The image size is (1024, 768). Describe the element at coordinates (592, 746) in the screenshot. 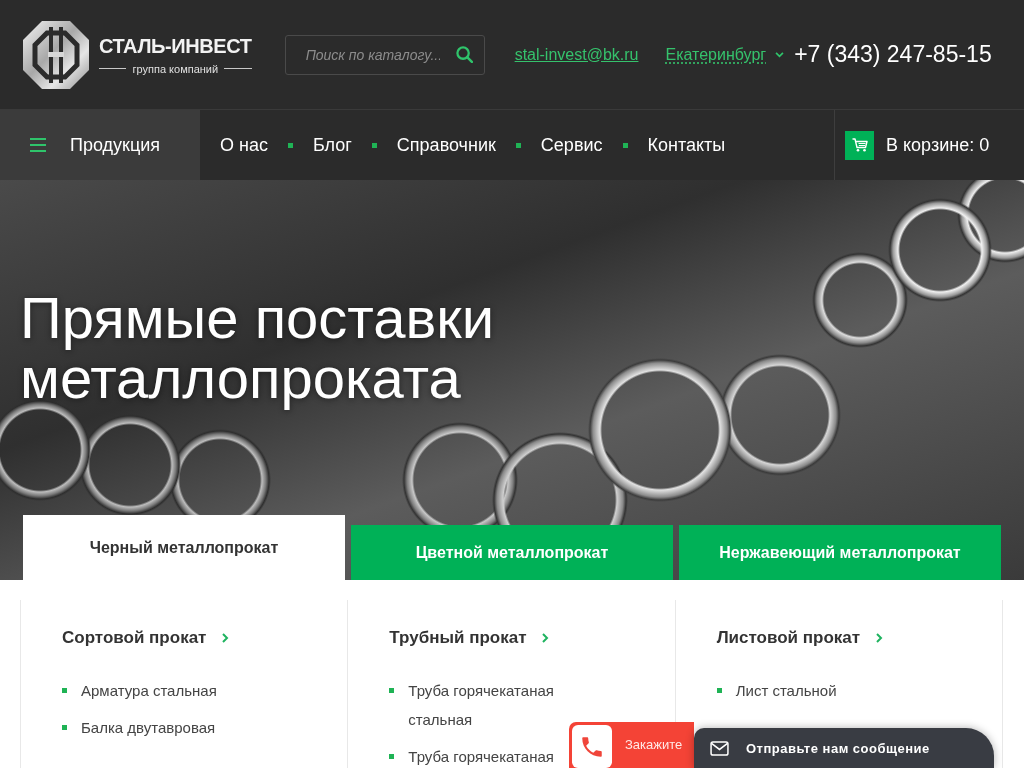

I see `phone-icon` at that location.